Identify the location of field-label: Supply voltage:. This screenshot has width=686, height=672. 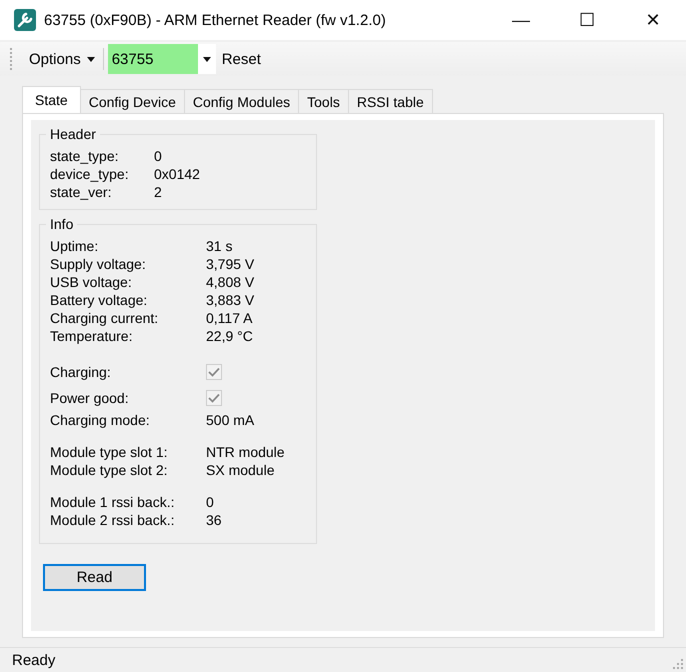
(98, 264).